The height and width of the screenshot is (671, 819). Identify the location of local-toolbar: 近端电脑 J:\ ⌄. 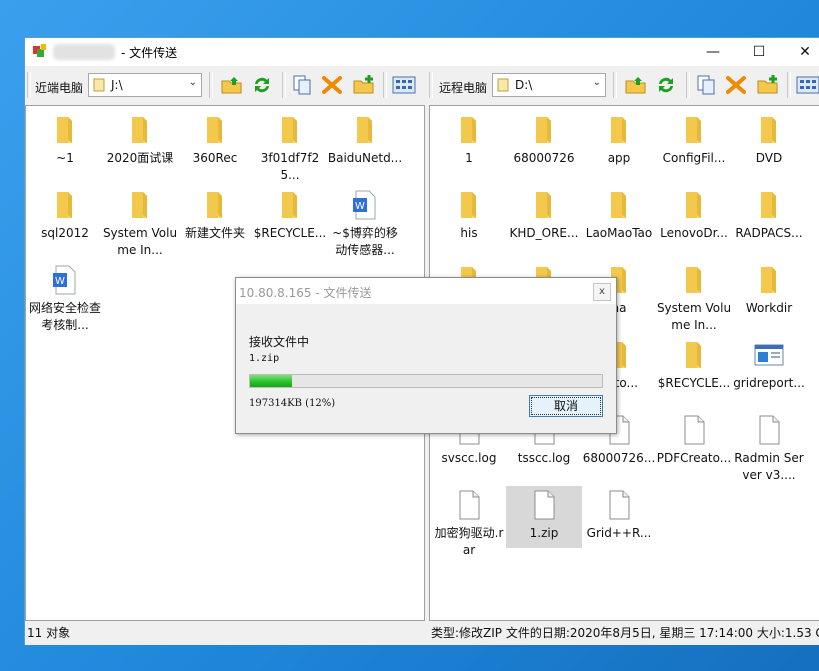
(225, 86).